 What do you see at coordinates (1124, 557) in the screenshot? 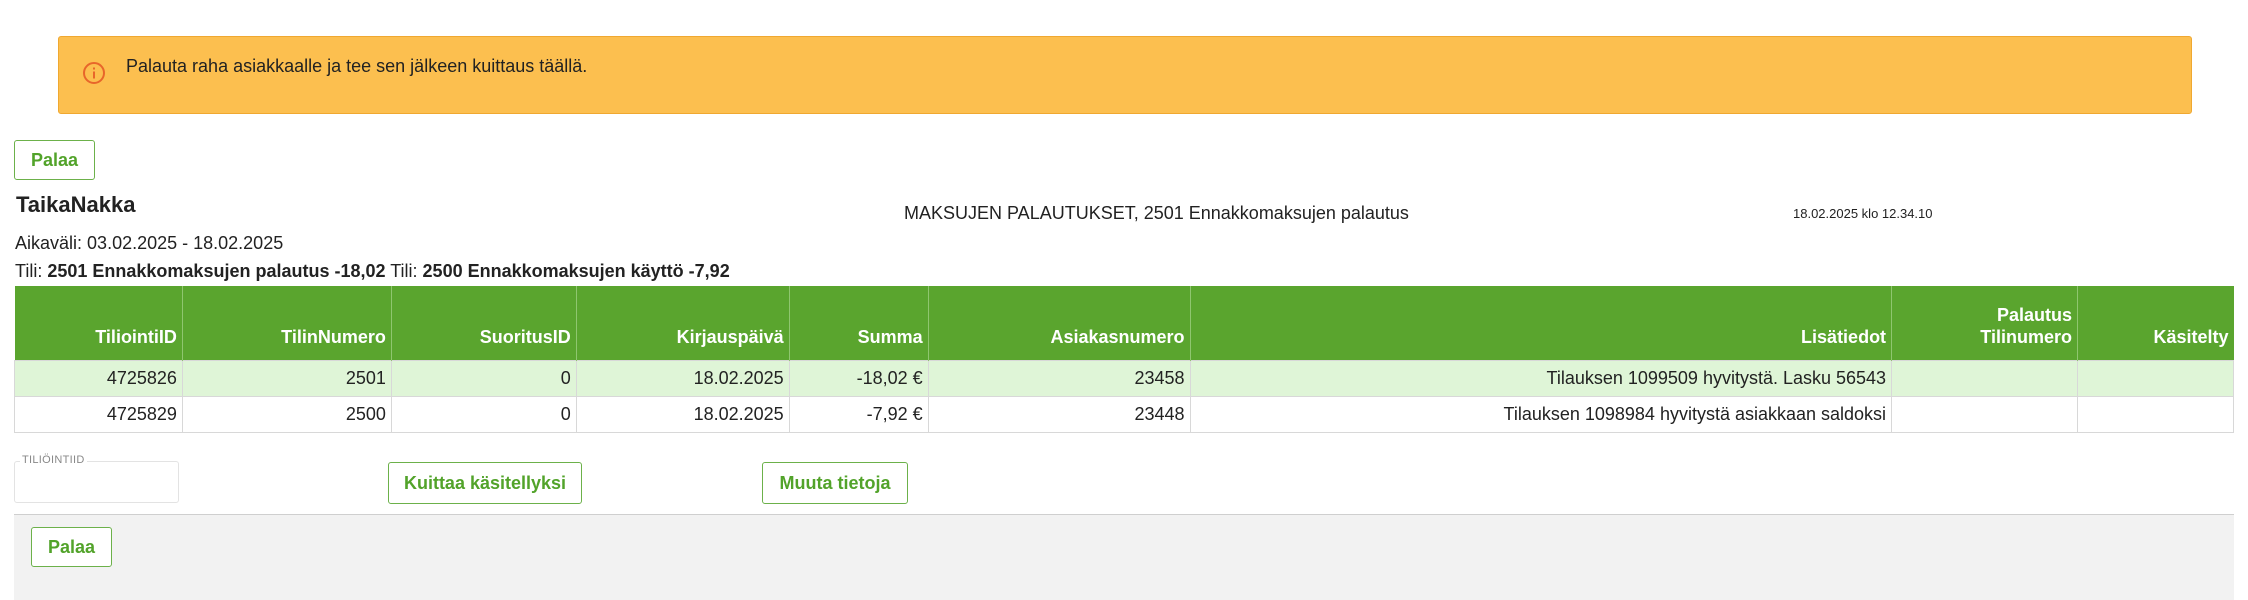
I see `footer-bar` at bounding box center [1124, 557].